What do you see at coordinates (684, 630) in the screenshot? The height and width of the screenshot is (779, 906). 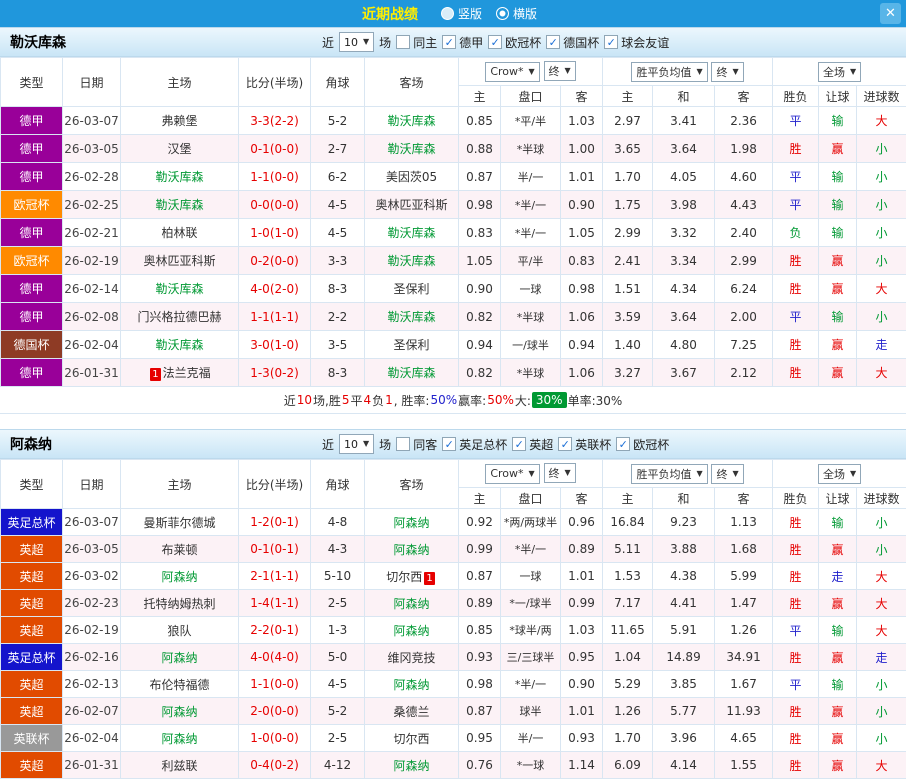 I see `avg-draw: 5.91` at bounding box center [684, 630].